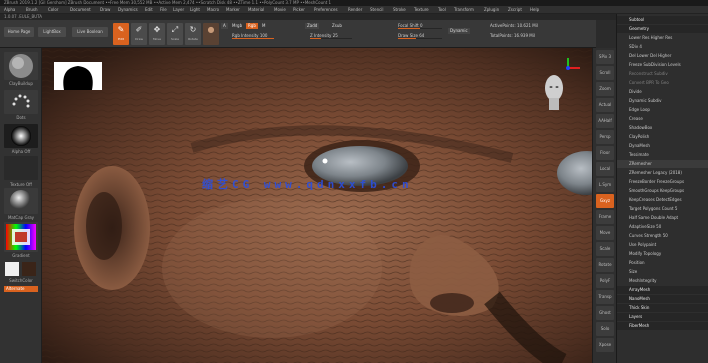 Image resolution: width=708 pixels, height=363 pixels. Describe the element at coordinates (662, 290) in the screenshot. I see `palette-row: ArrayMesh` at that location.